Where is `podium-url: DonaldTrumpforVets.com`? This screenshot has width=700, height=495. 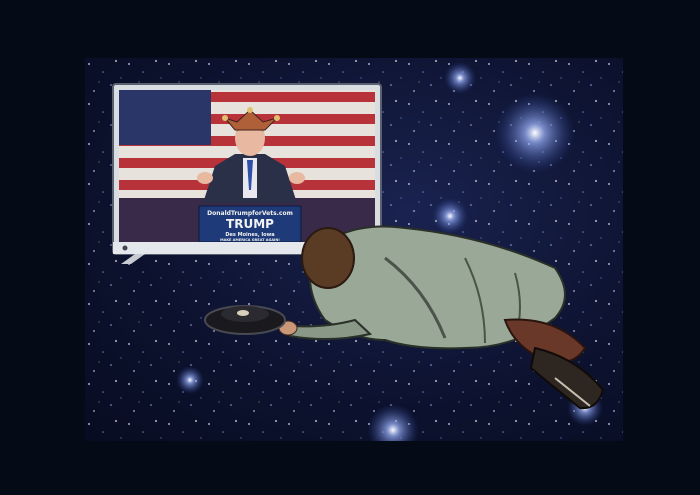
podium-url: DonaldTrumpforVets.com is located at coordinates (250, 213).